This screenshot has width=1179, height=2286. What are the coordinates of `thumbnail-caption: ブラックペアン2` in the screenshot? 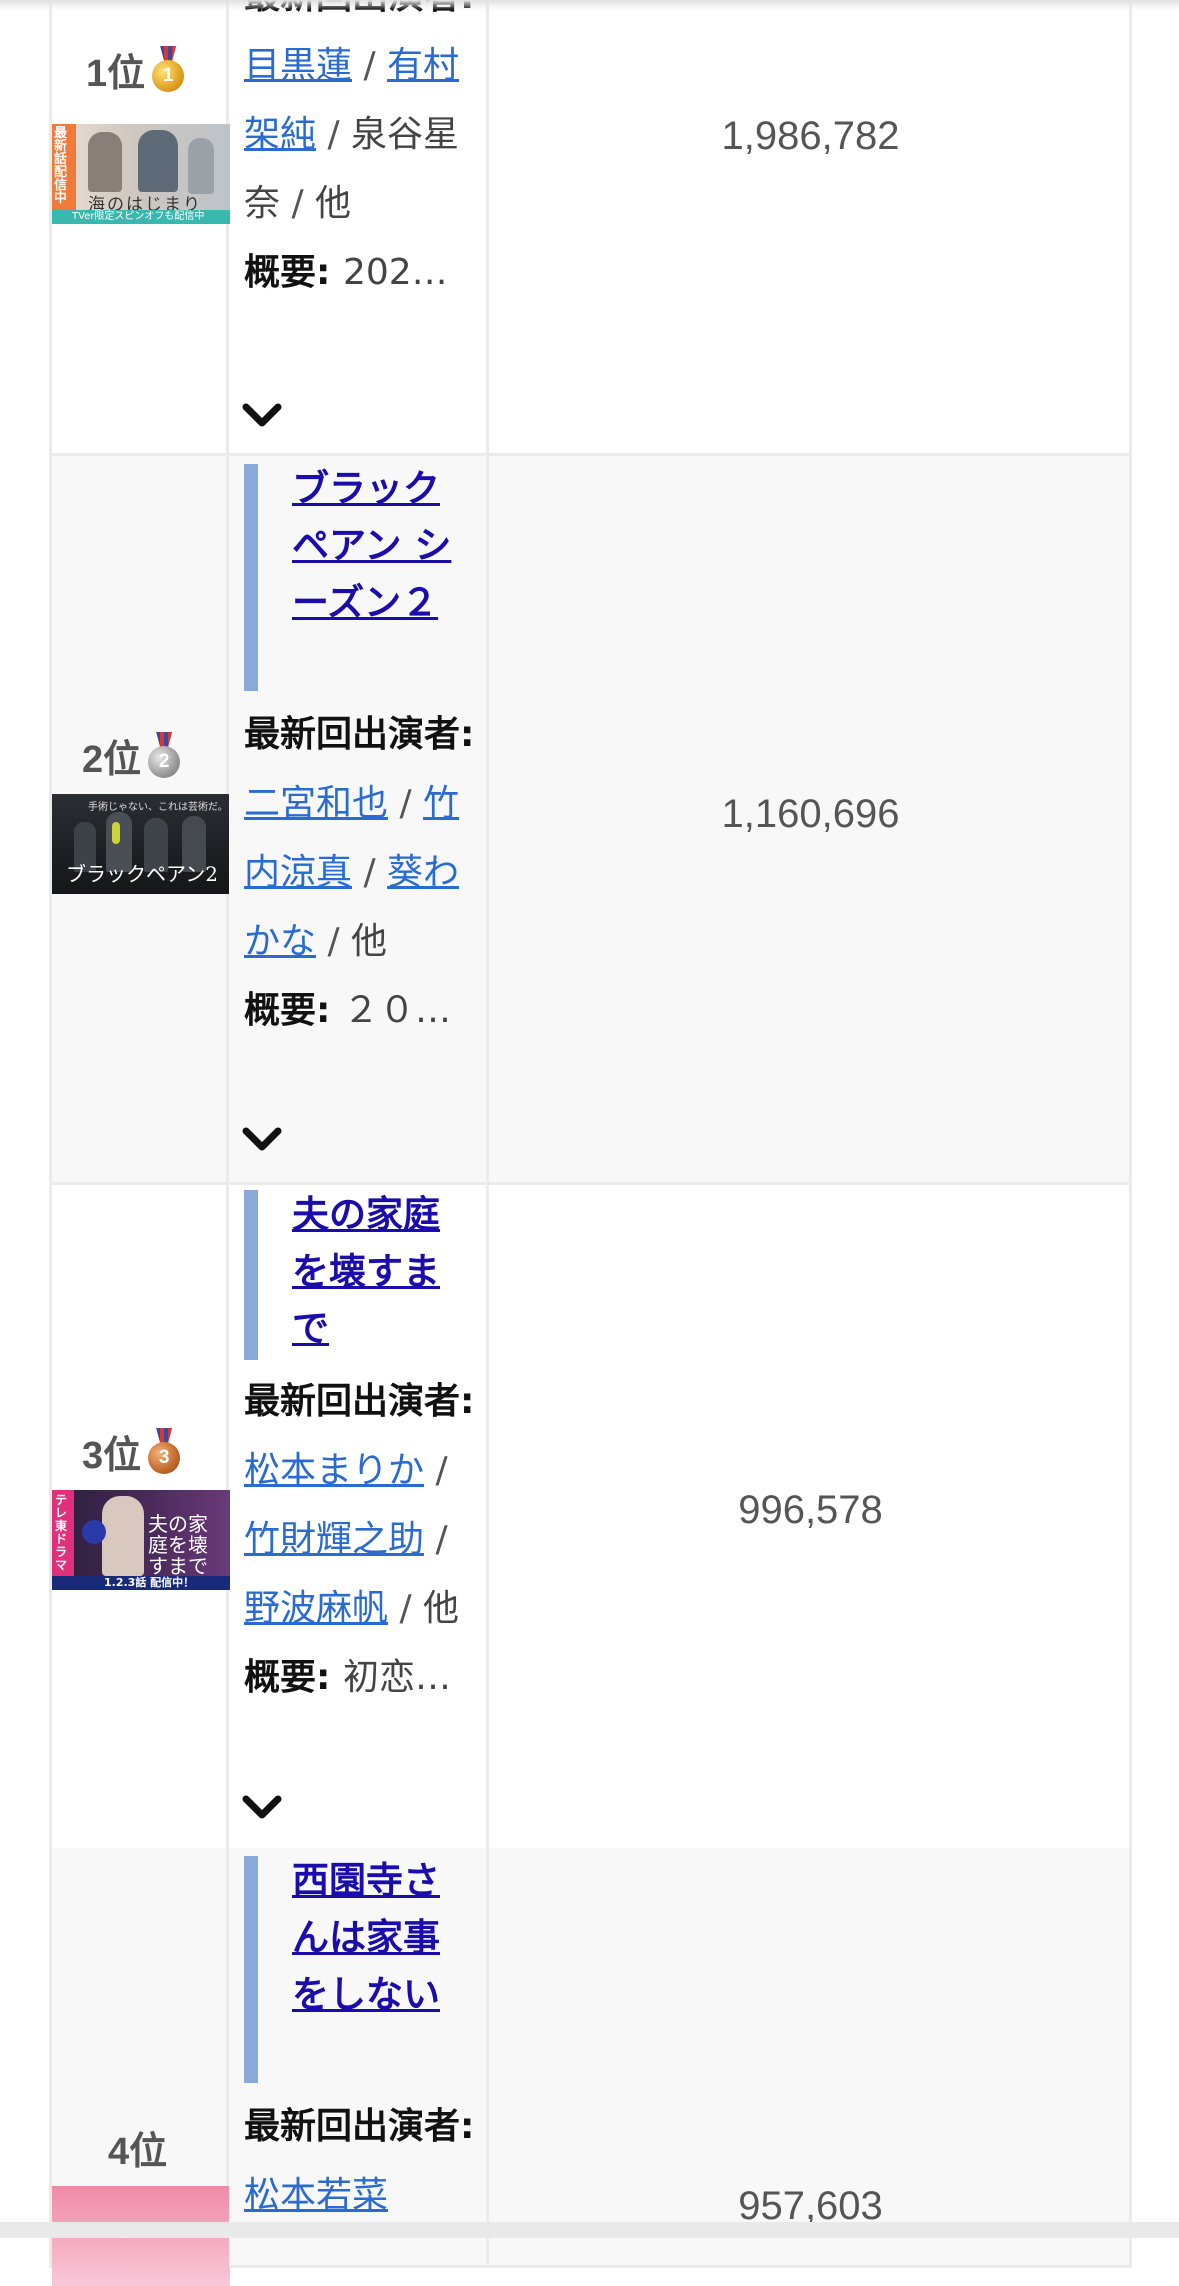 It's located at (142, 874).